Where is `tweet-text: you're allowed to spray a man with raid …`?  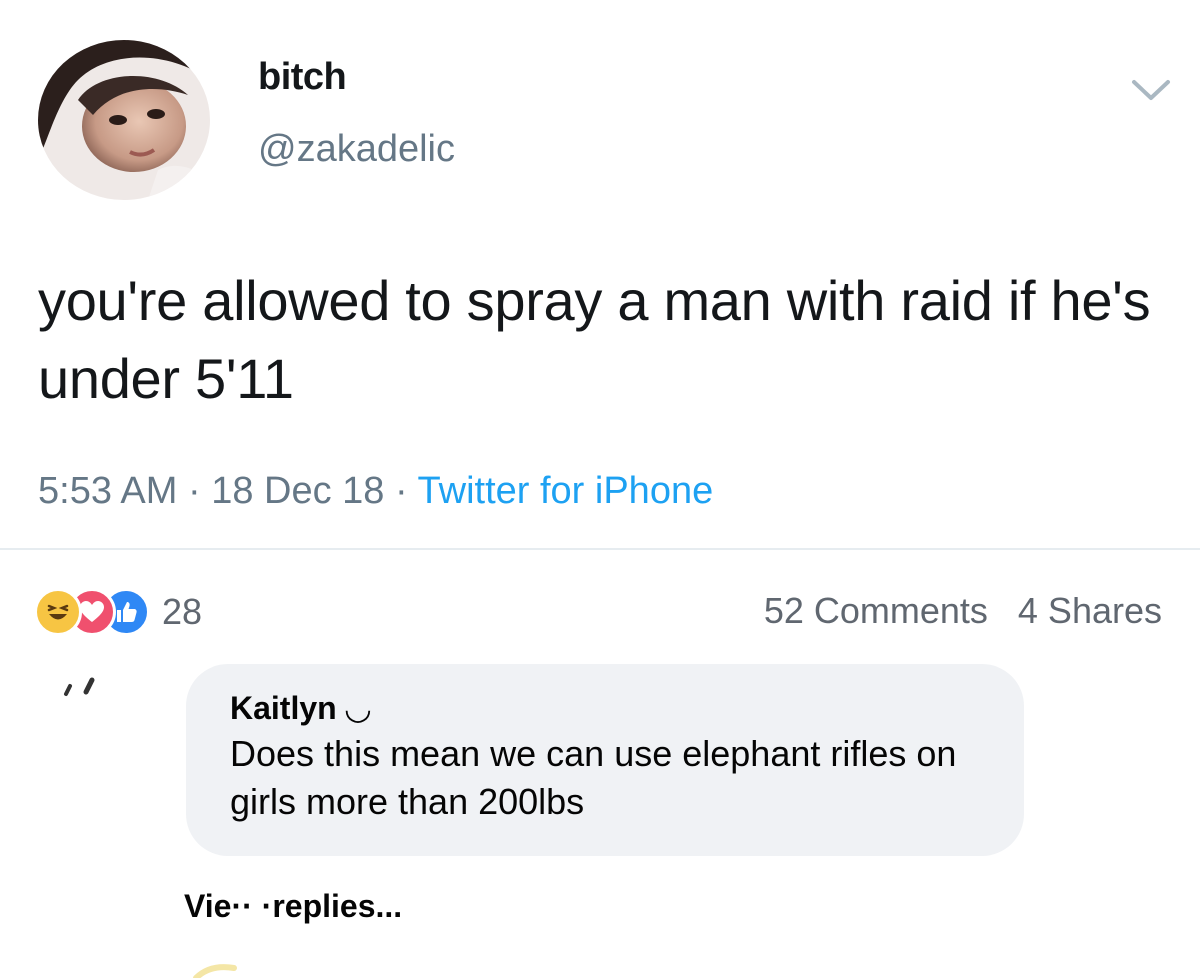
tweet-text: you're allowed to spray a man with raid … is located at coordinates (594, 339).